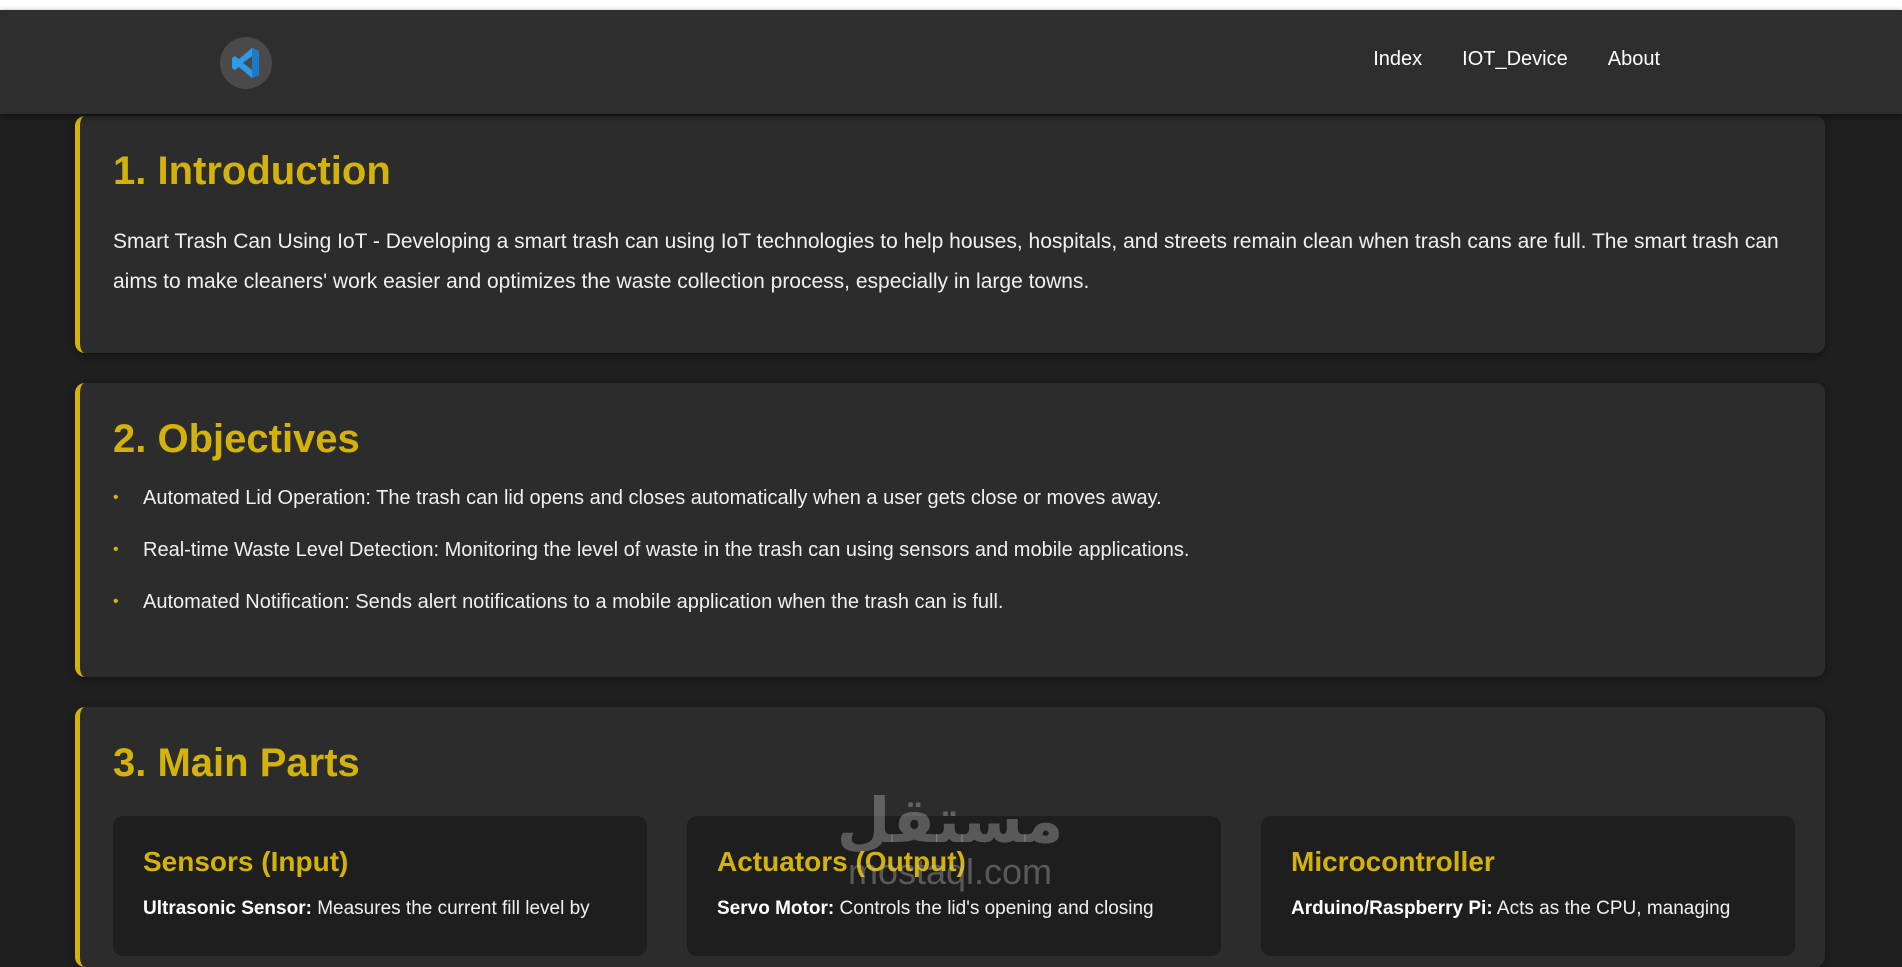 This screenshot has height=967, width=1902. What do you see at coordinates (776, 908) in the screenshot?
I see `part-term: Servo Motor:` at bounding box center [776, 908].